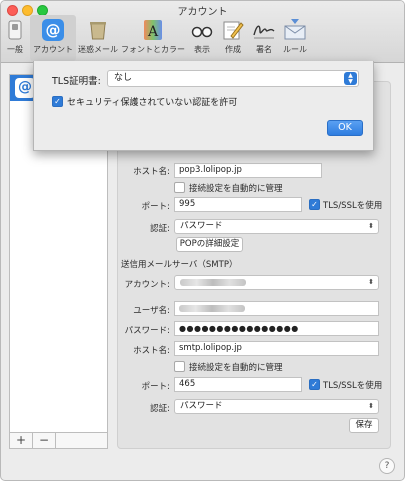 The width and height of the screenshot is (405, 481). Describe the element at coordinates (276, 226) in the screenshot. I see `incoming-auth-popup: パスワード ⬍` at that location.